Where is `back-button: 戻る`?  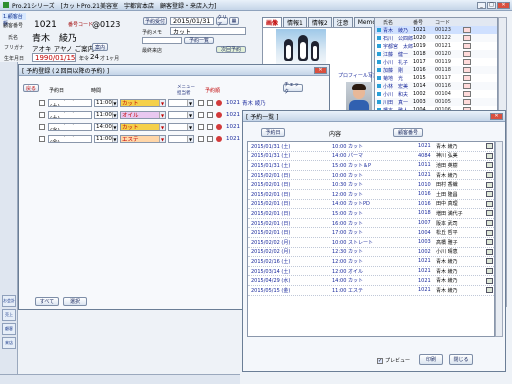 back-button: 戻る is located at coordinates (31, 88).